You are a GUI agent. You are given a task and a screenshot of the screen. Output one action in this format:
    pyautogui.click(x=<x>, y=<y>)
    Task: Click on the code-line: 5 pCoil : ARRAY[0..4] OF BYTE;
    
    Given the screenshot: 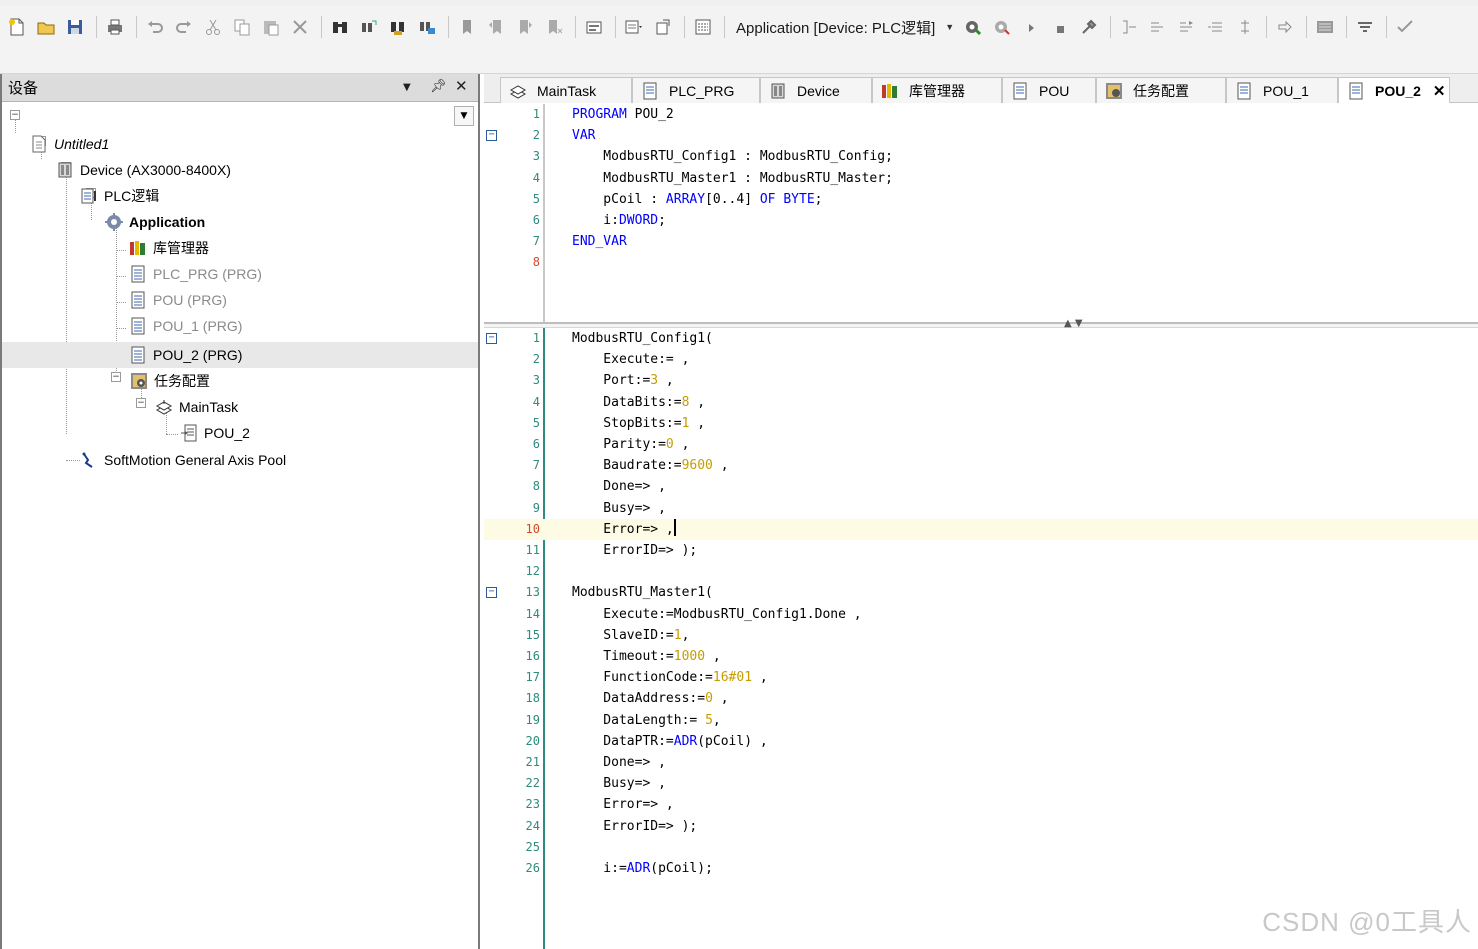 What is the action you would take?
    pyautogui.click(x=981, y=199)
    